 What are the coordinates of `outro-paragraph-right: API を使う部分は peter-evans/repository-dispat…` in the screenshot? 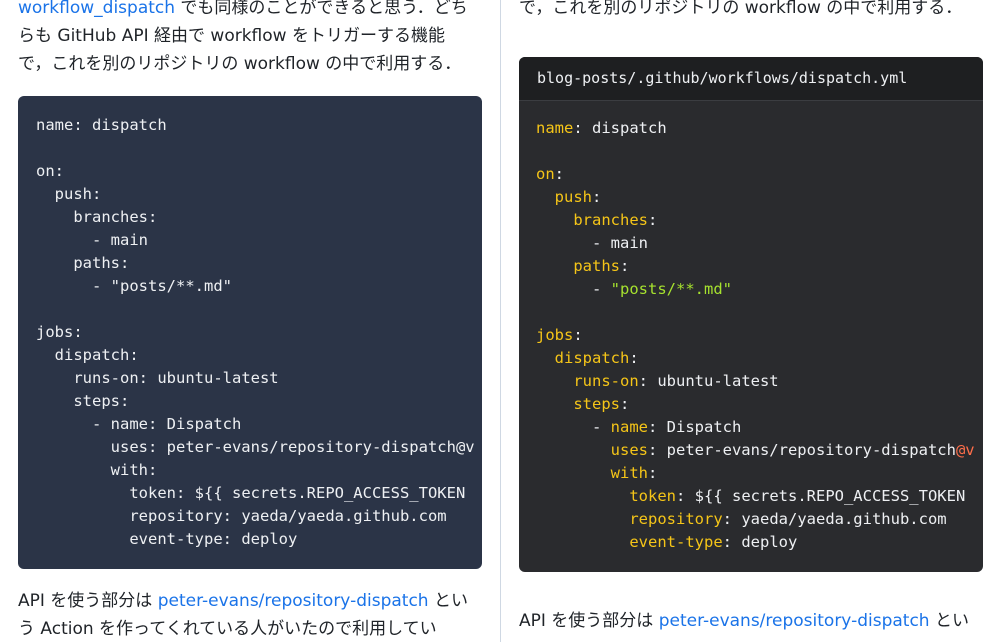 It's located at (754, 621).